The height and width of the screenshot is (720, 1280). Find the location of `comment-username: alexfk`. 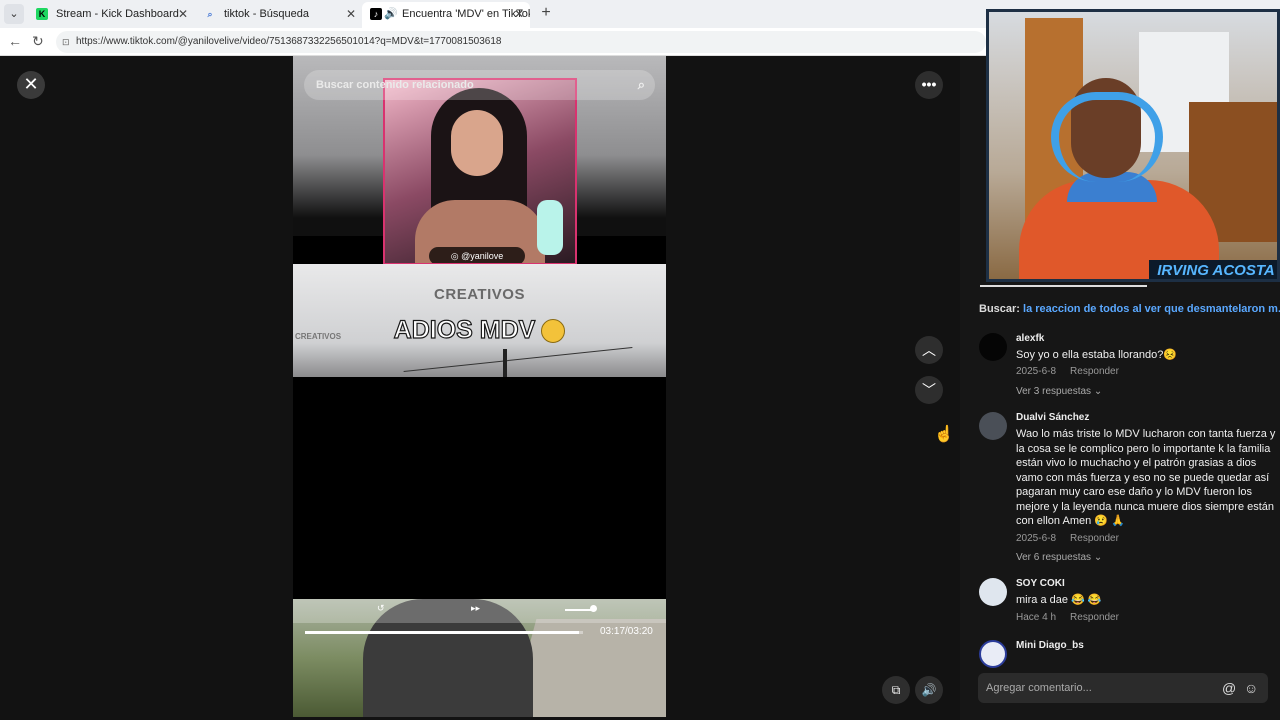

comment-username: alexfk is located at coordinates (1030, 338).